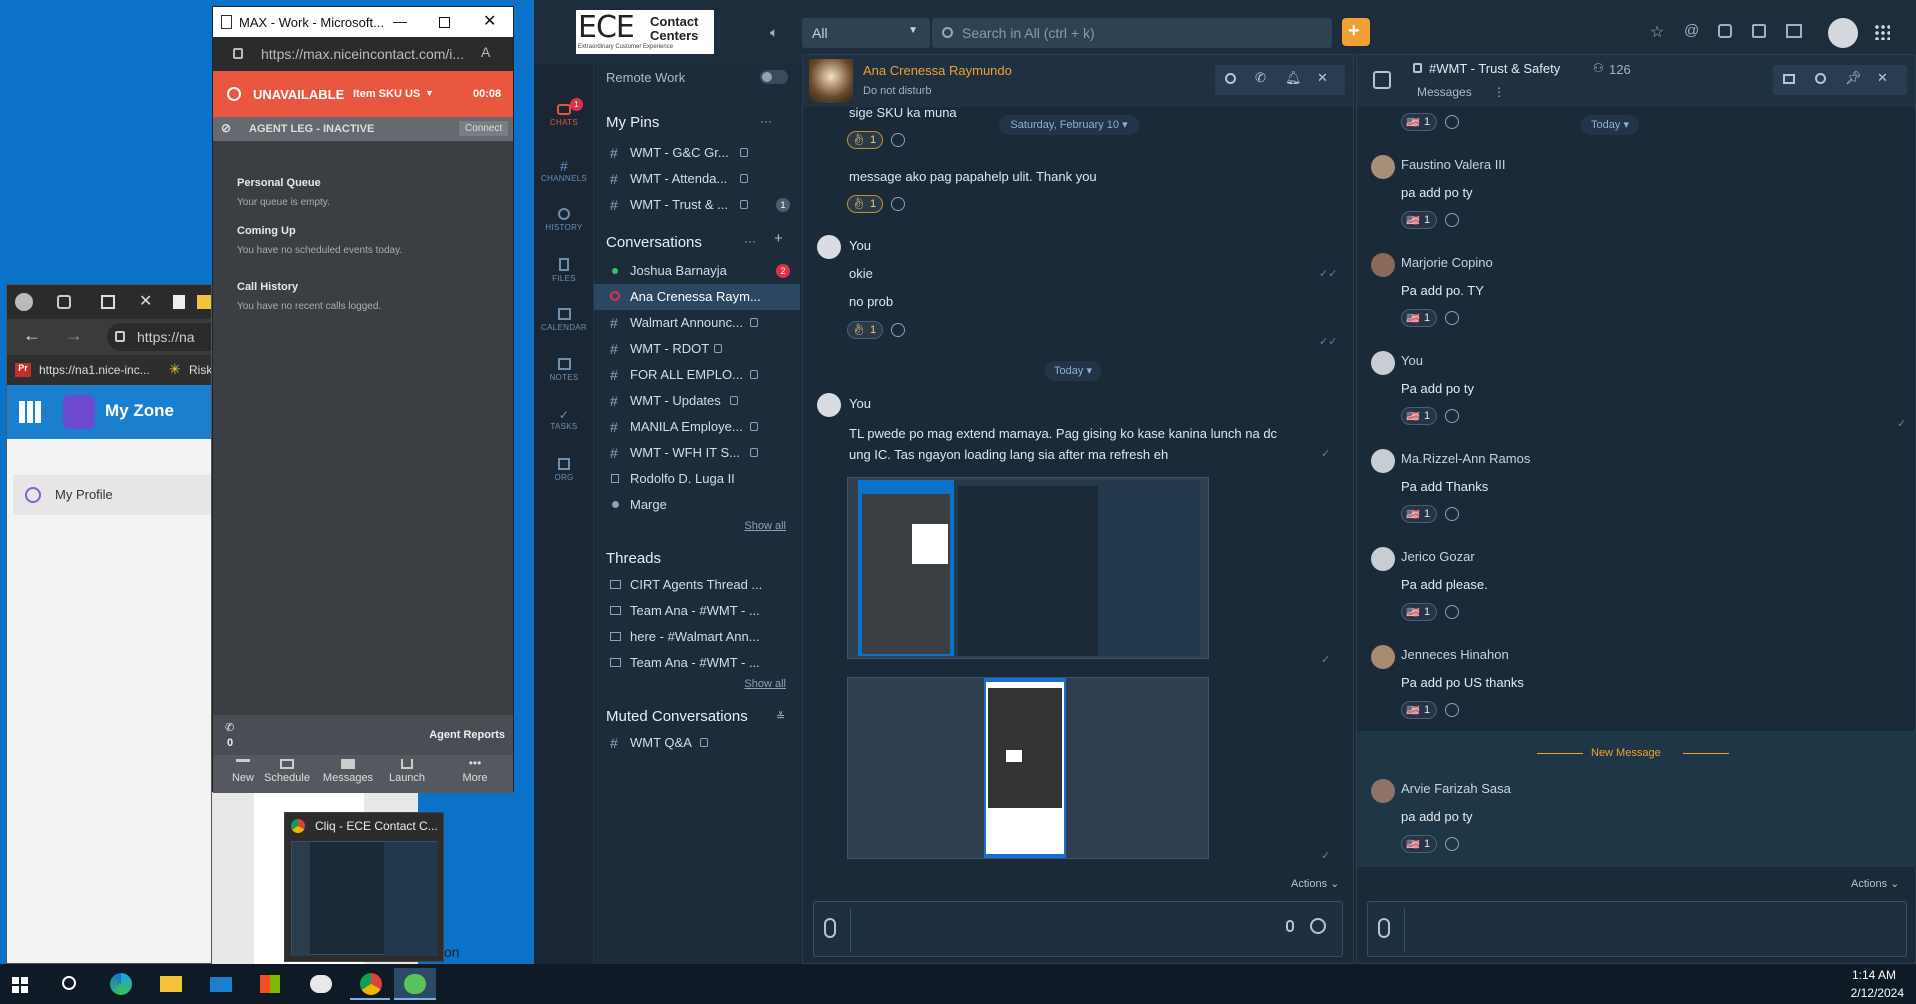 The height and width of the screenshot is (1004, 1916). What do you see at coordinates (774, 77) in the screenshot?
I see `remote-work-toggle` at bounding box center [774, 77].